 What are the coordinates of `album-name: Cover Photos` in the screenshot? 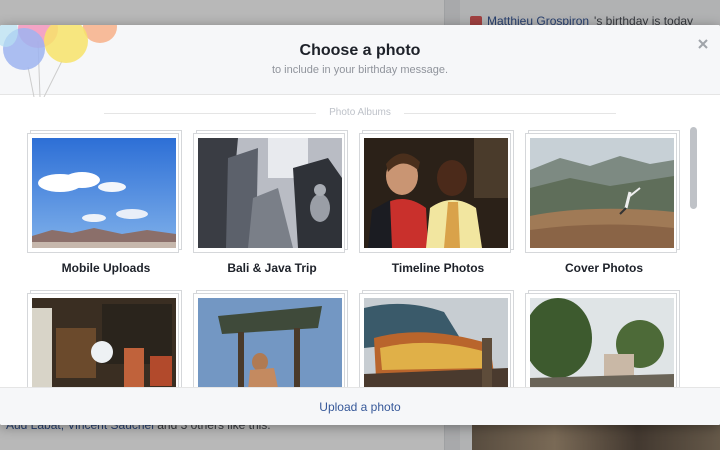 It's located at (603, 268).